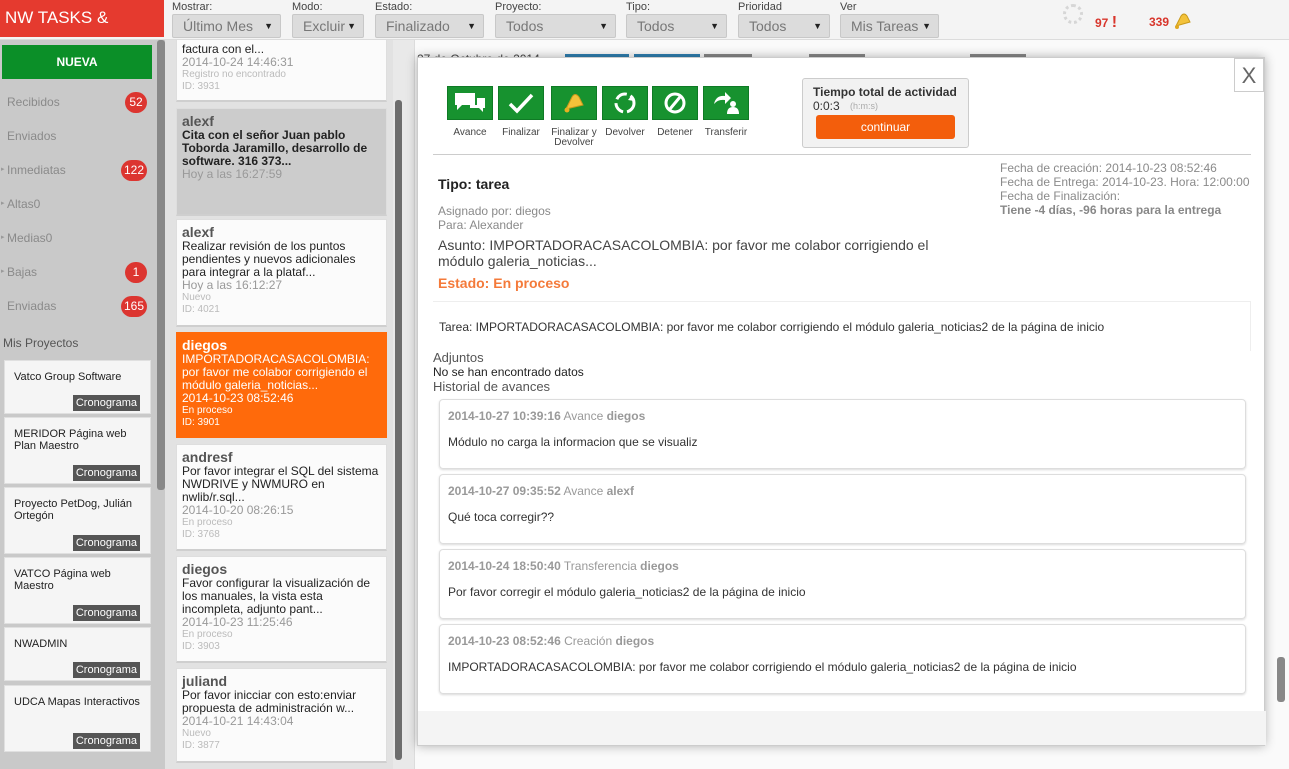  I want to click on filter-label: Modo:, so click(307, 7).